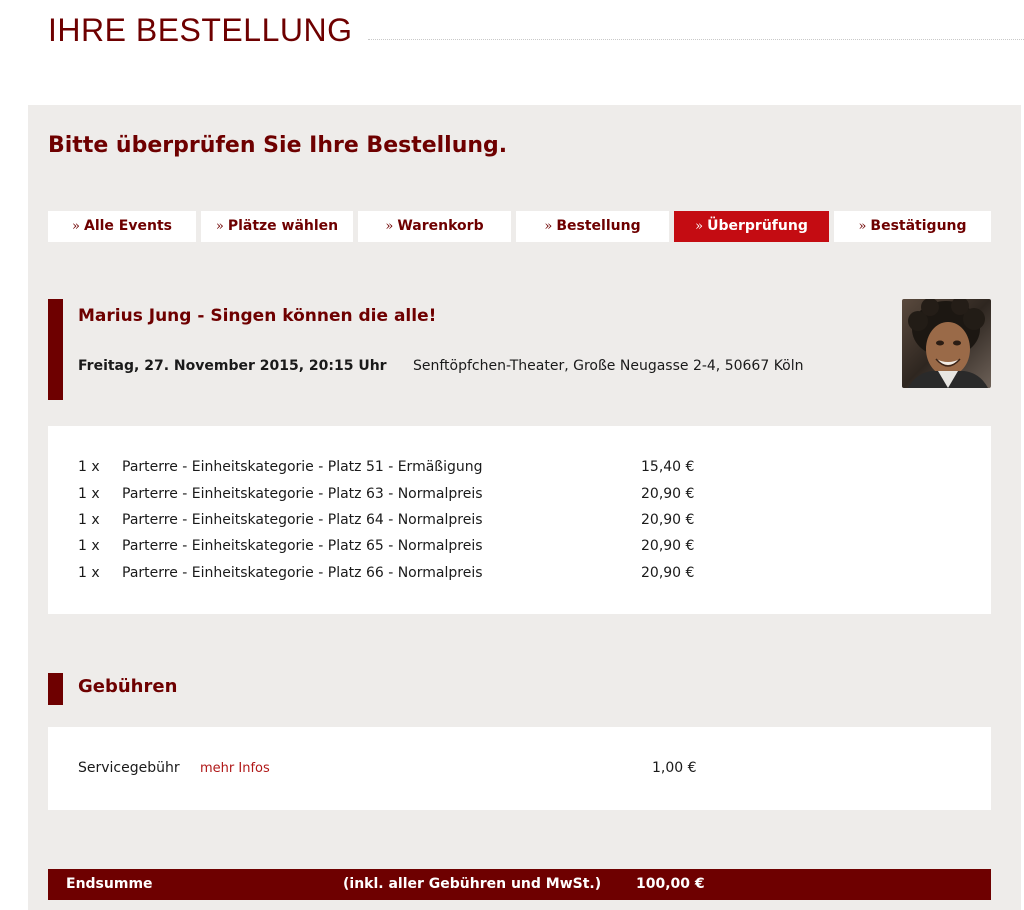 Image resolution: width=1024 pixels, height=910 pixels. Describe the element at coordinates (670, 884) in the screenshot. I see `total-amount: 100,00 €` at that location.